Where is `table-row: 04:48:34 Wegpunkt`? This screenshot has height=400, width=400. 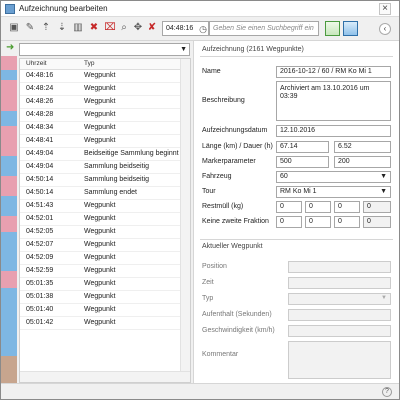
table-row: 04:48:34 Wegpunkt is located at coordinates (100, 128).